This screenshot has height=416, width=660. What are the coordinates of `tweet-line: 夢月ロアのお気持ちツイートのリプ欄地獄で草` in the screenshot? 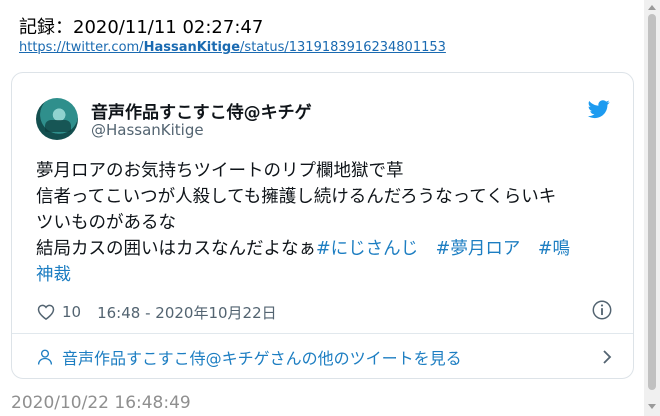 It's located at (220, 171).